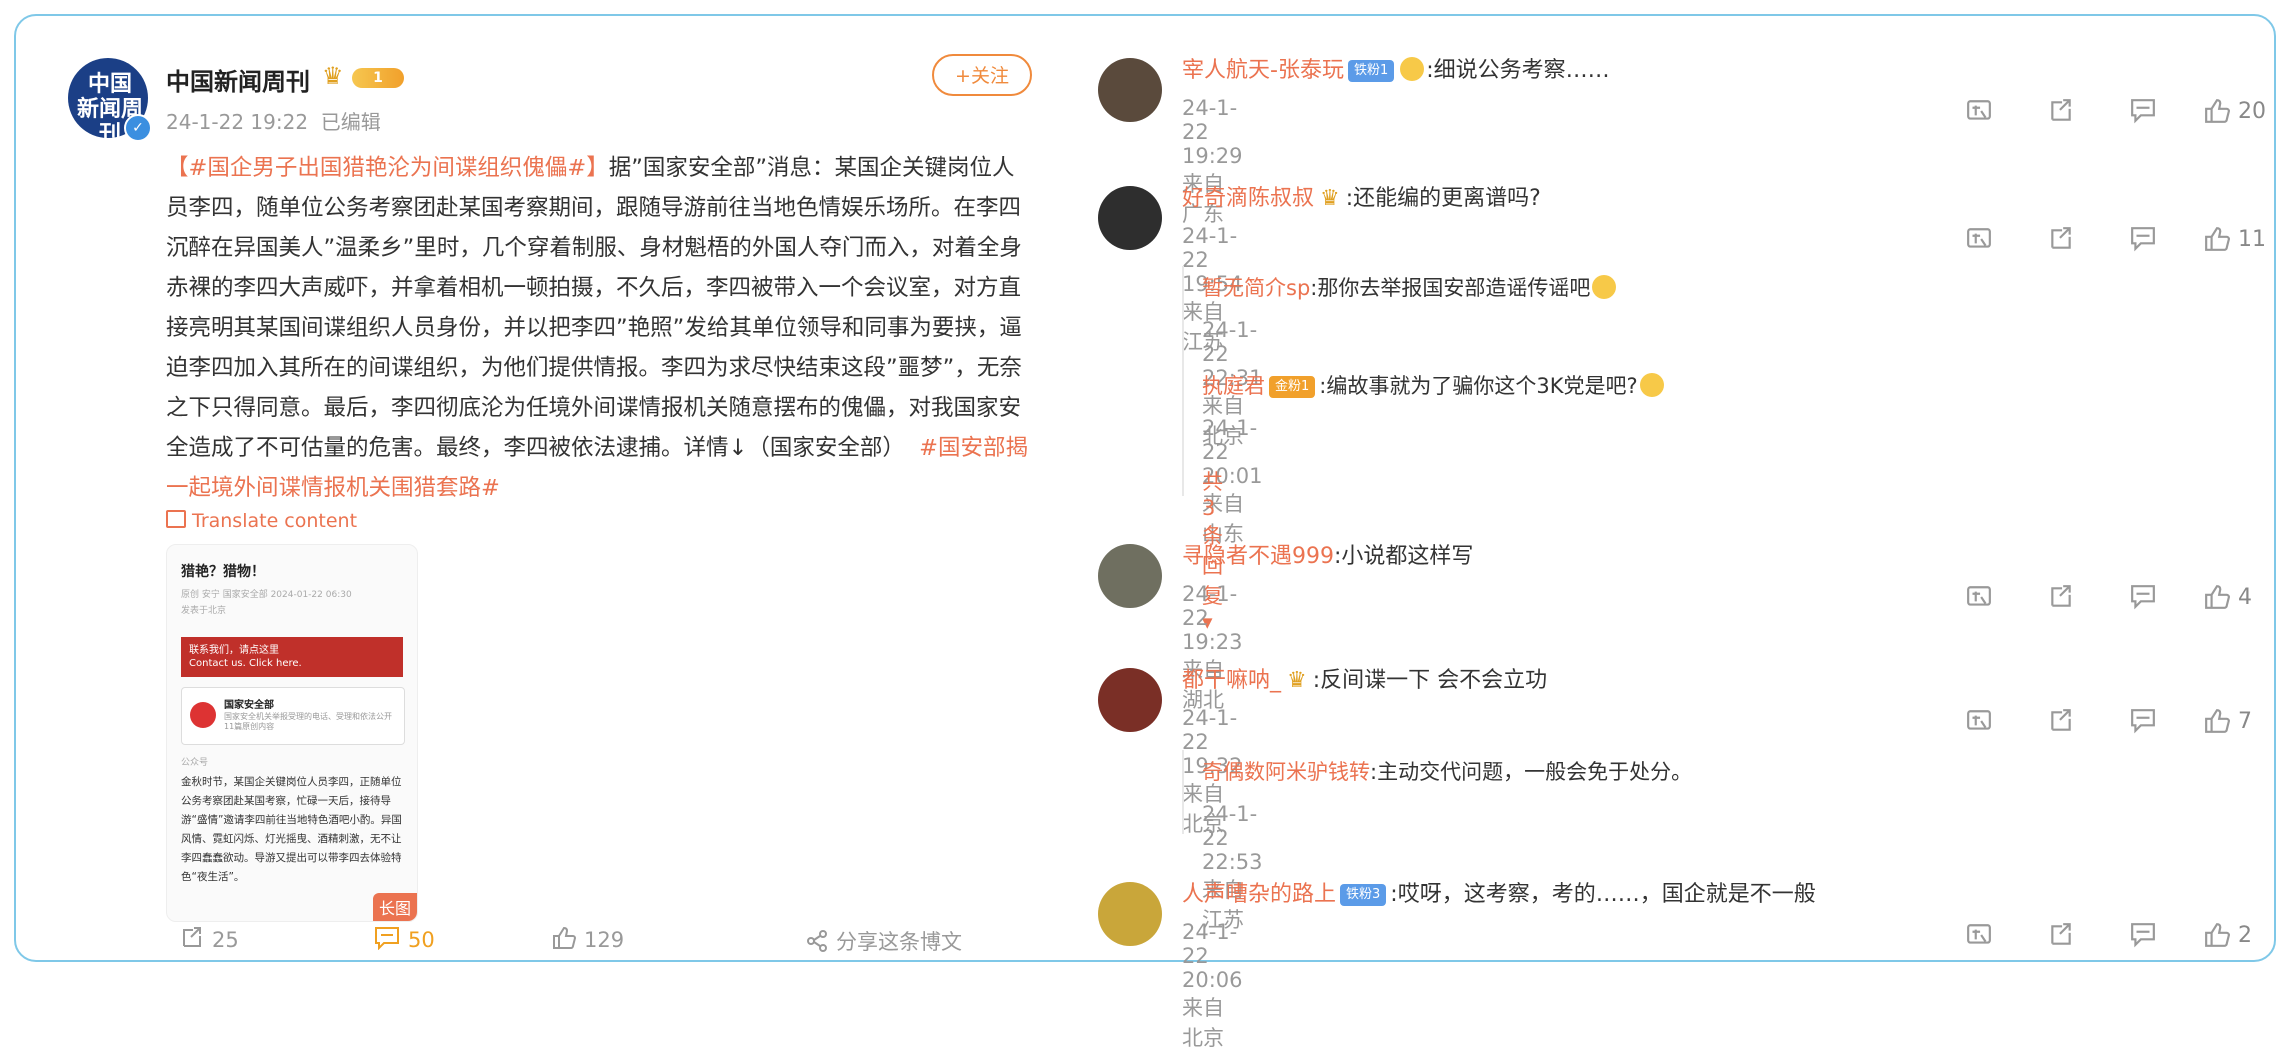 This screenshot has height=1052, width=2292. I want to click on vip-level: 1, so click(378, 78).